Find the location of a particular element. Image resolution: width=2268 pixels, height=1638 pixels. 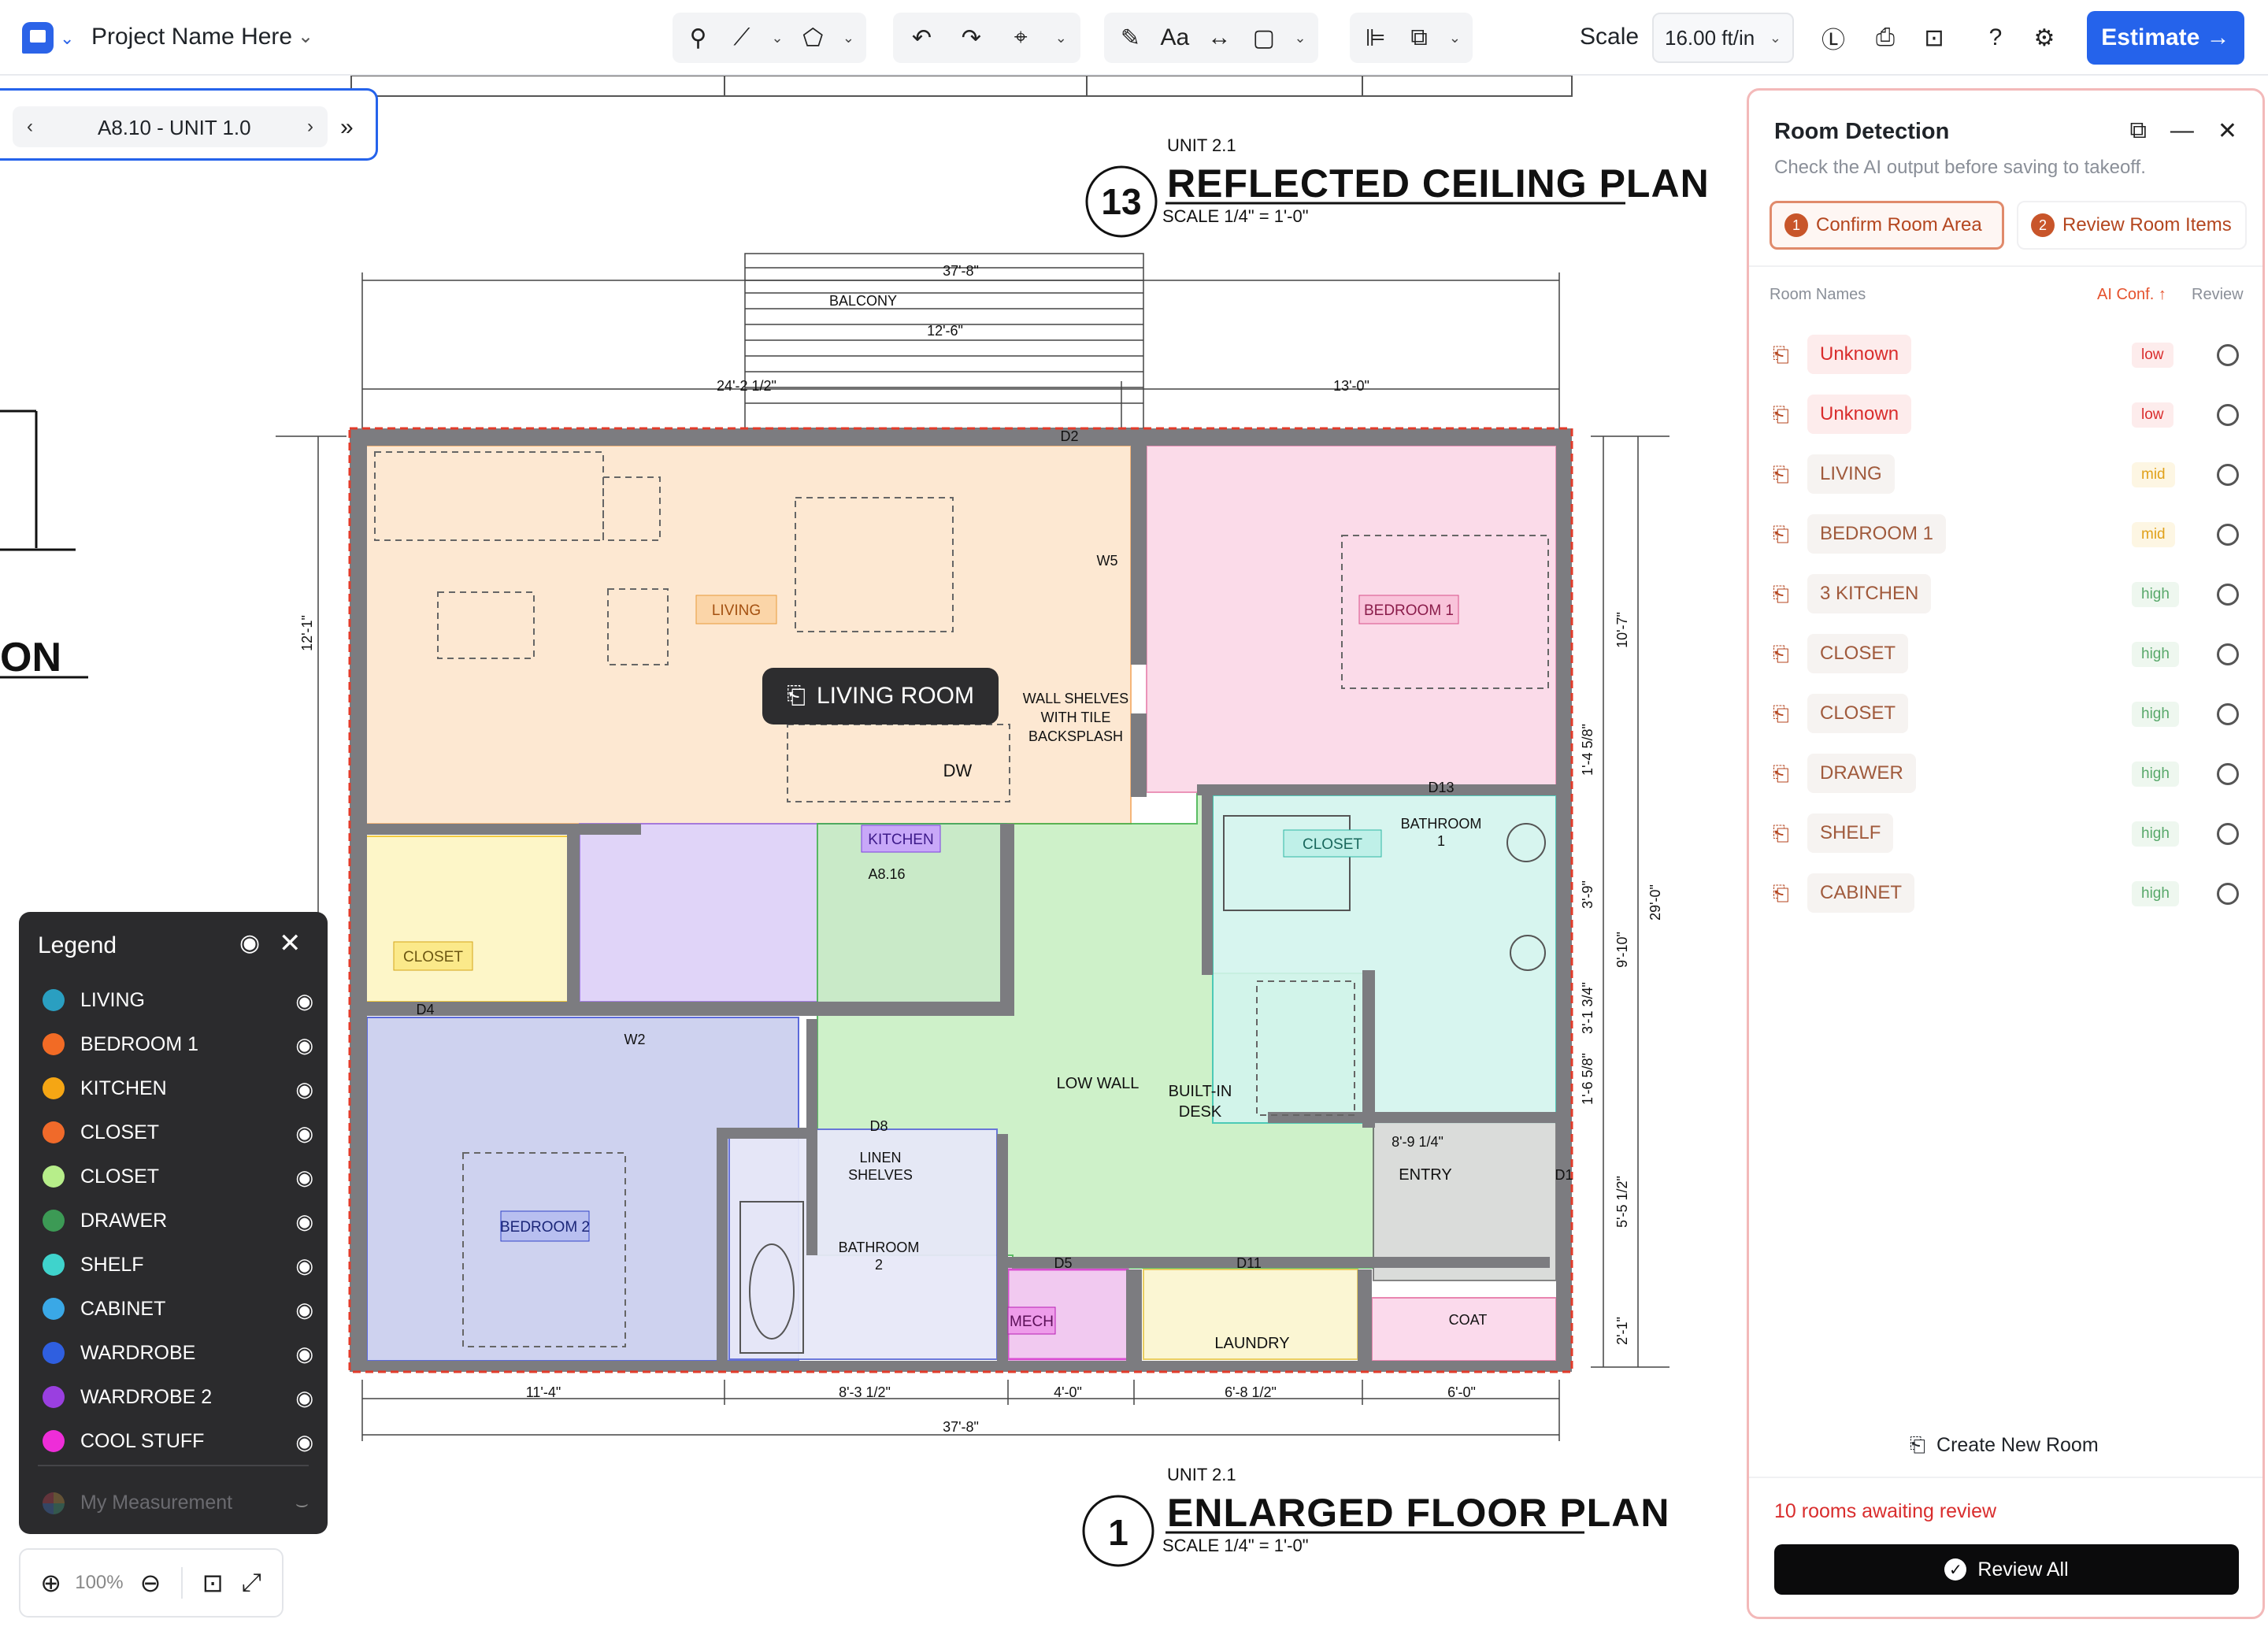

select-icon: ⌖ is located at coordinates (1021, 38).